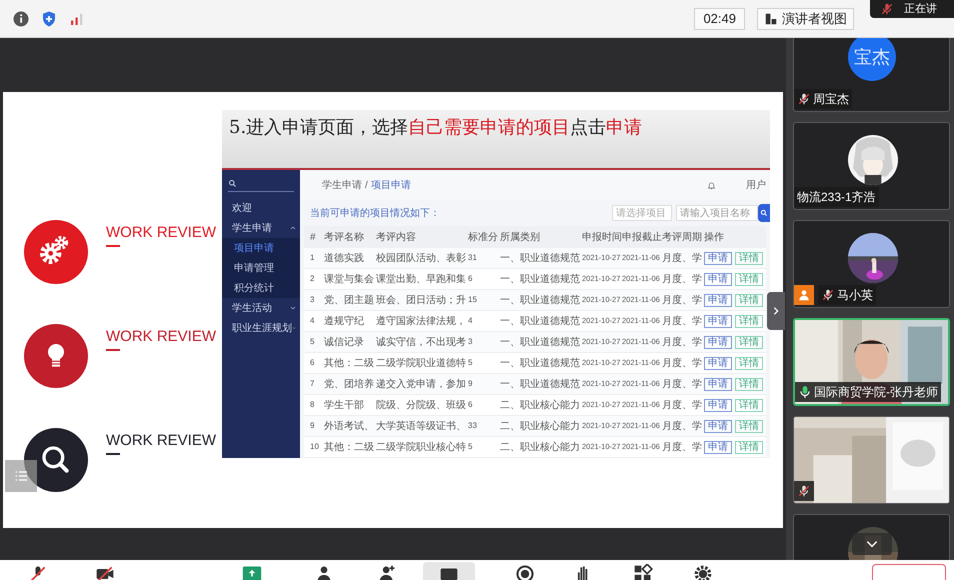  Describe the element at coordinates (49, 19) in the screenshot. I see `security-shield-icon` at that location.